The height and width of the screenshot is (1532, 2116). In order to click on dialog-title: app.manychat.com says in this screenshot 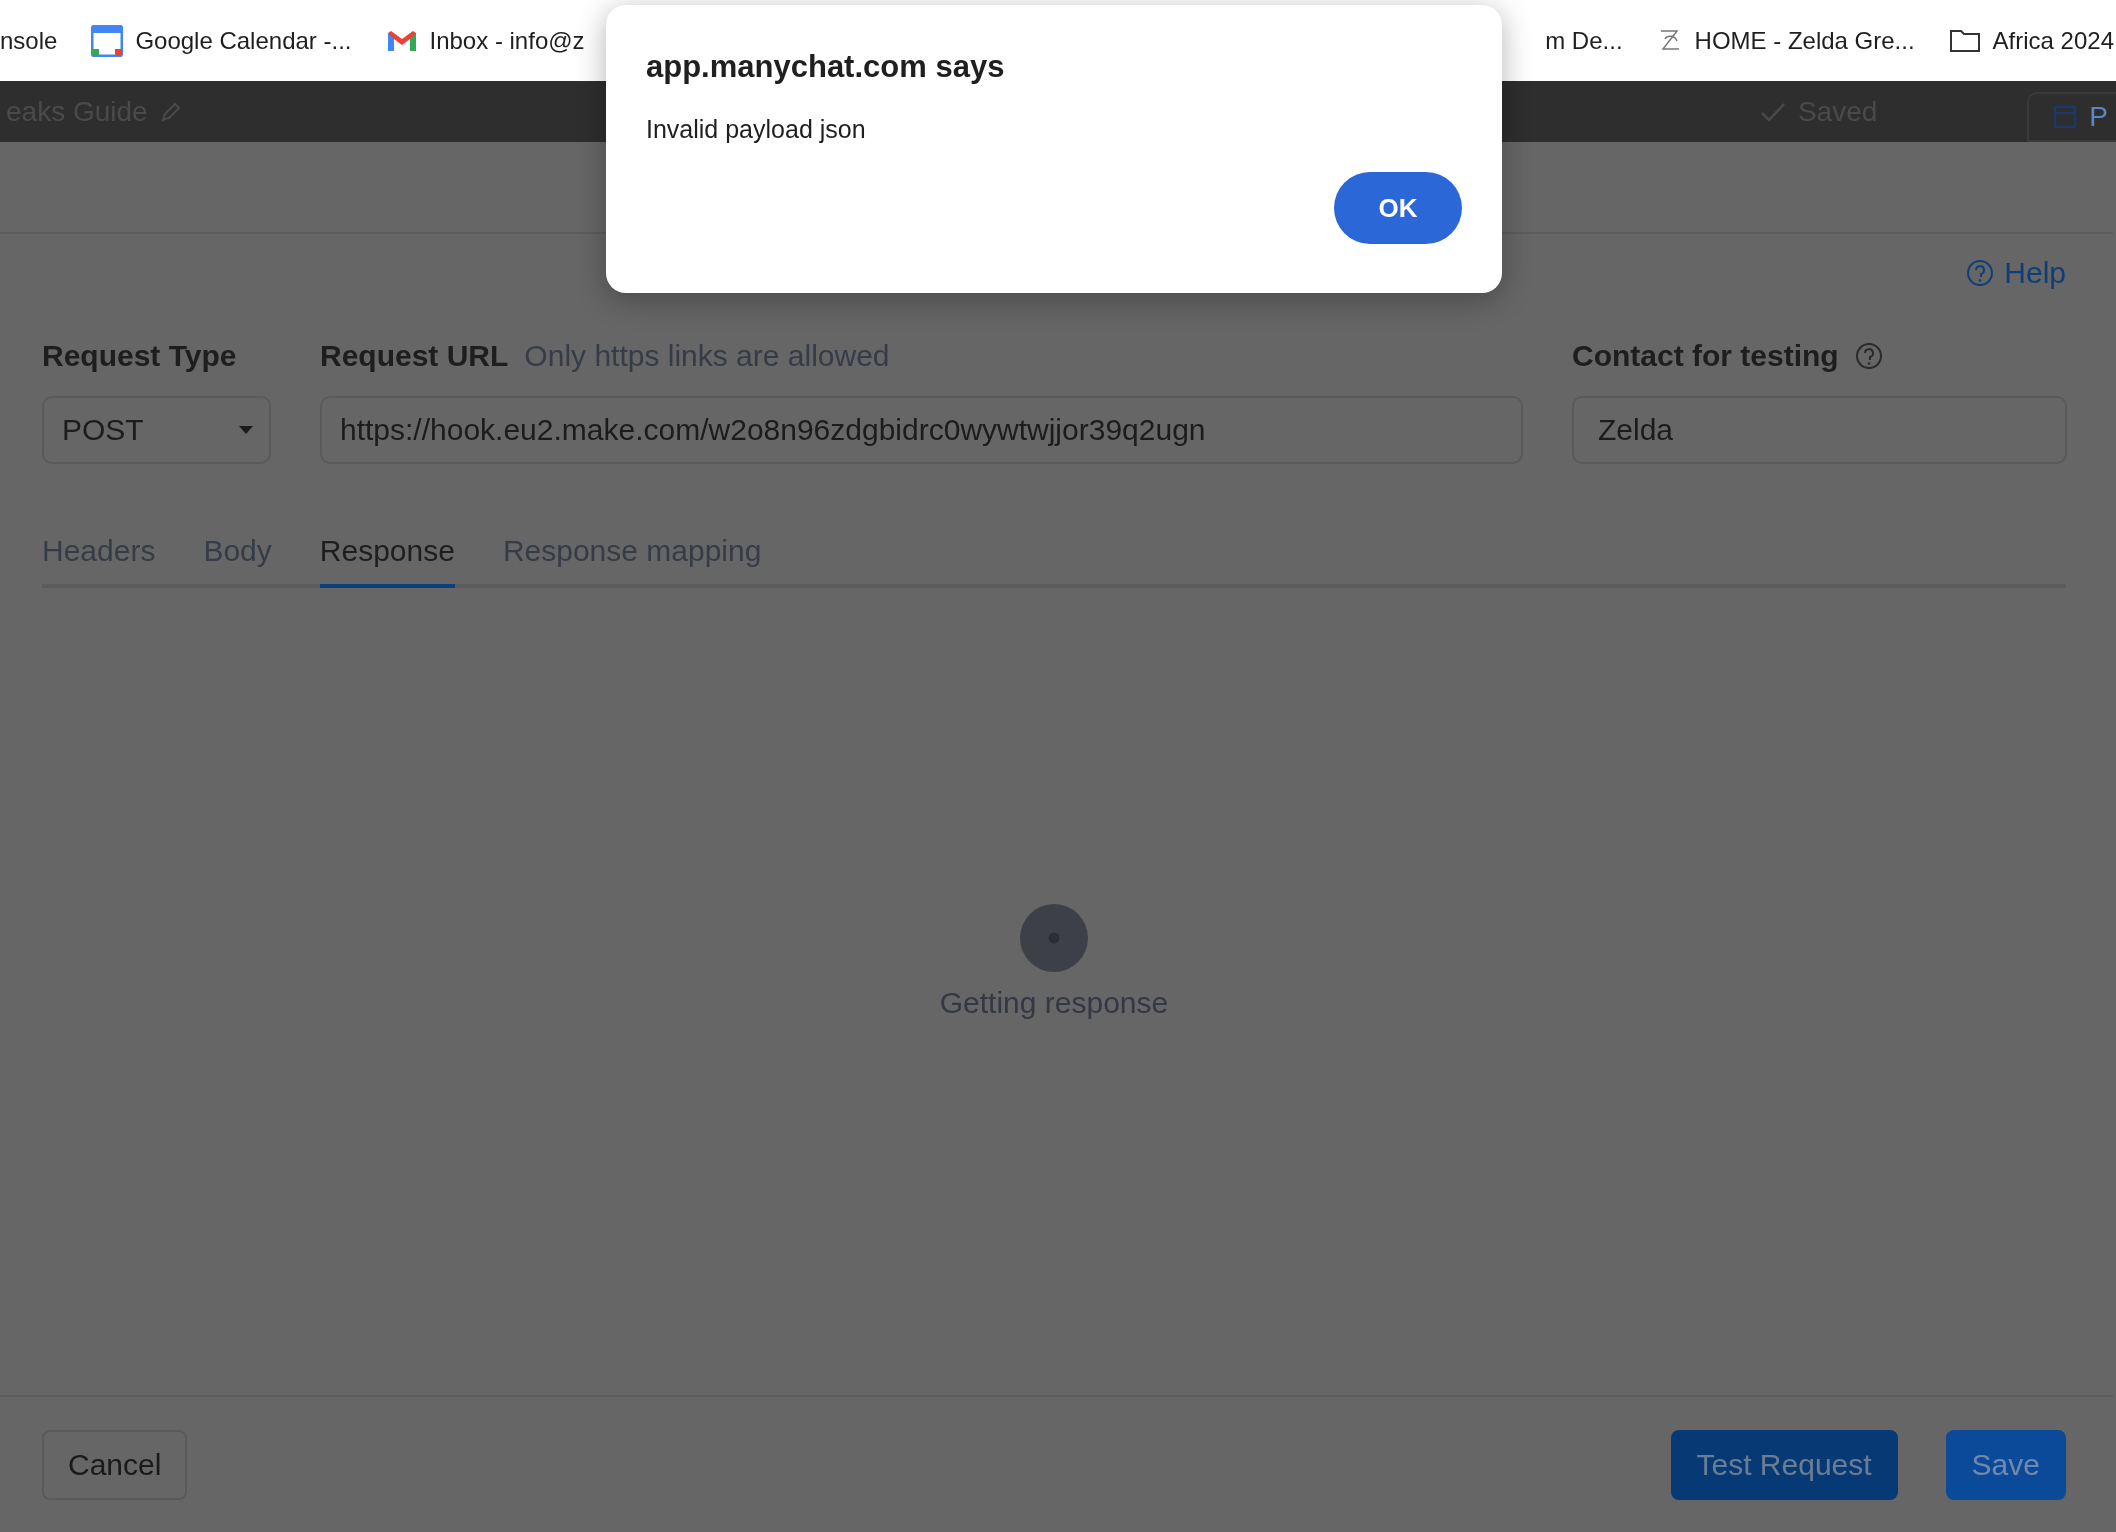, I will do `click(826, 67)`.